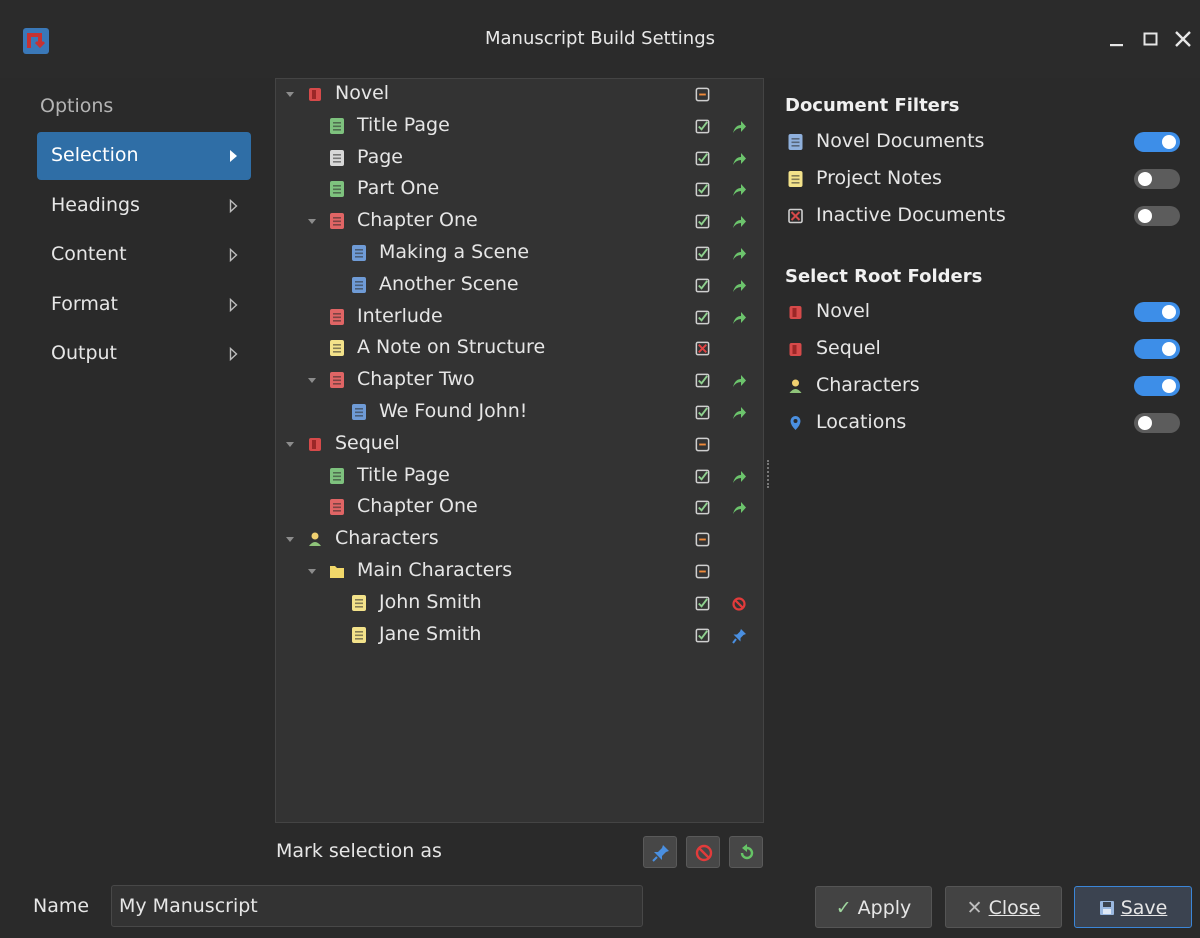  I want to click on root-folders-title: Select Root Folders, so click(884, 276).